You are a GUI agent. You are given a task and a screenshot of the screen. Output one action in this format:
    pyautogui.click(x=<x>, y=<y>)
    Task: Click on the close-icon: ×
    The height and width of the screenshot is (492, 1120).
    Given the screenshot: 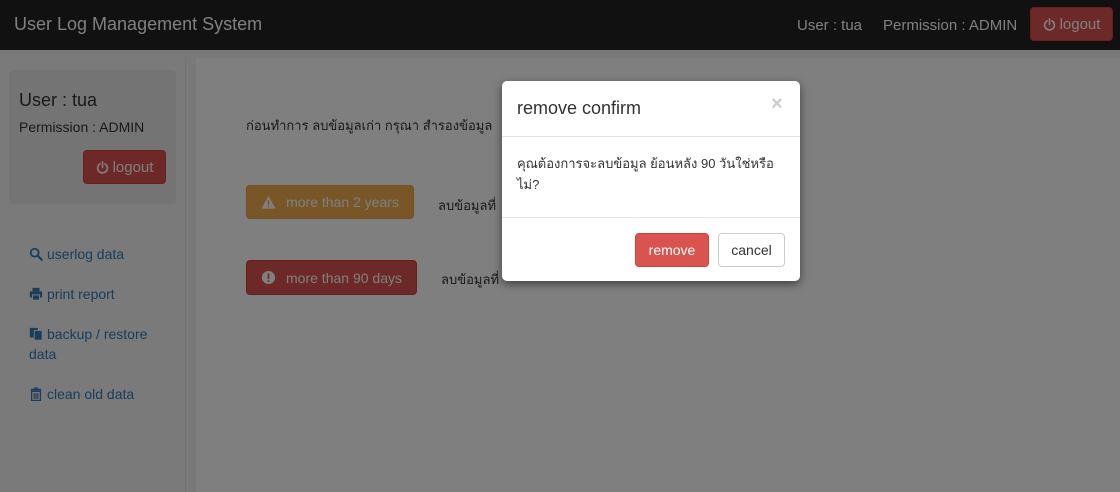 What is the action you would take?
    pyautogui.click(x=777, y=104)
    